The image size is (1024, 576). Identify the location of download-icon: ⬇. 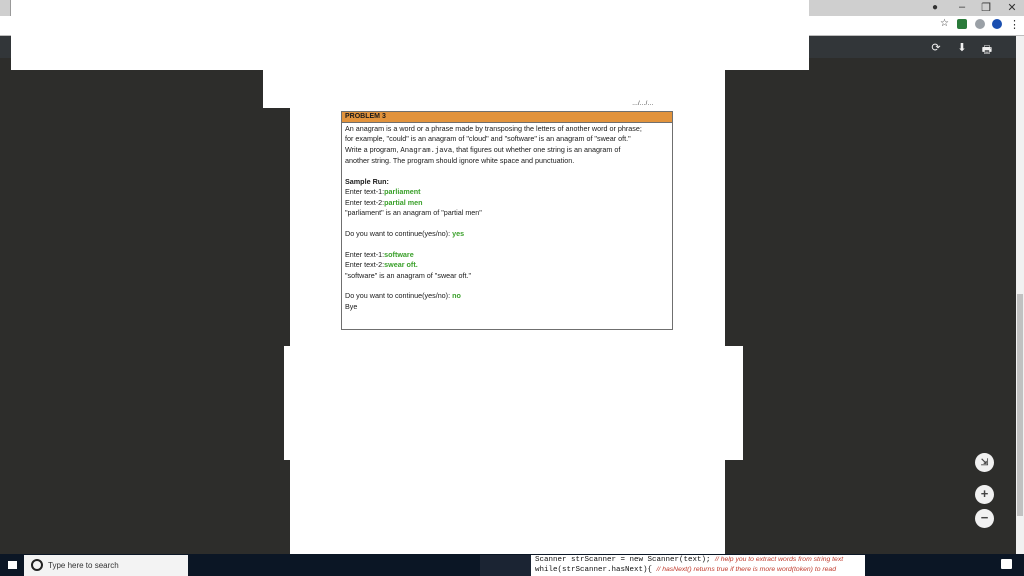
(962, 47).